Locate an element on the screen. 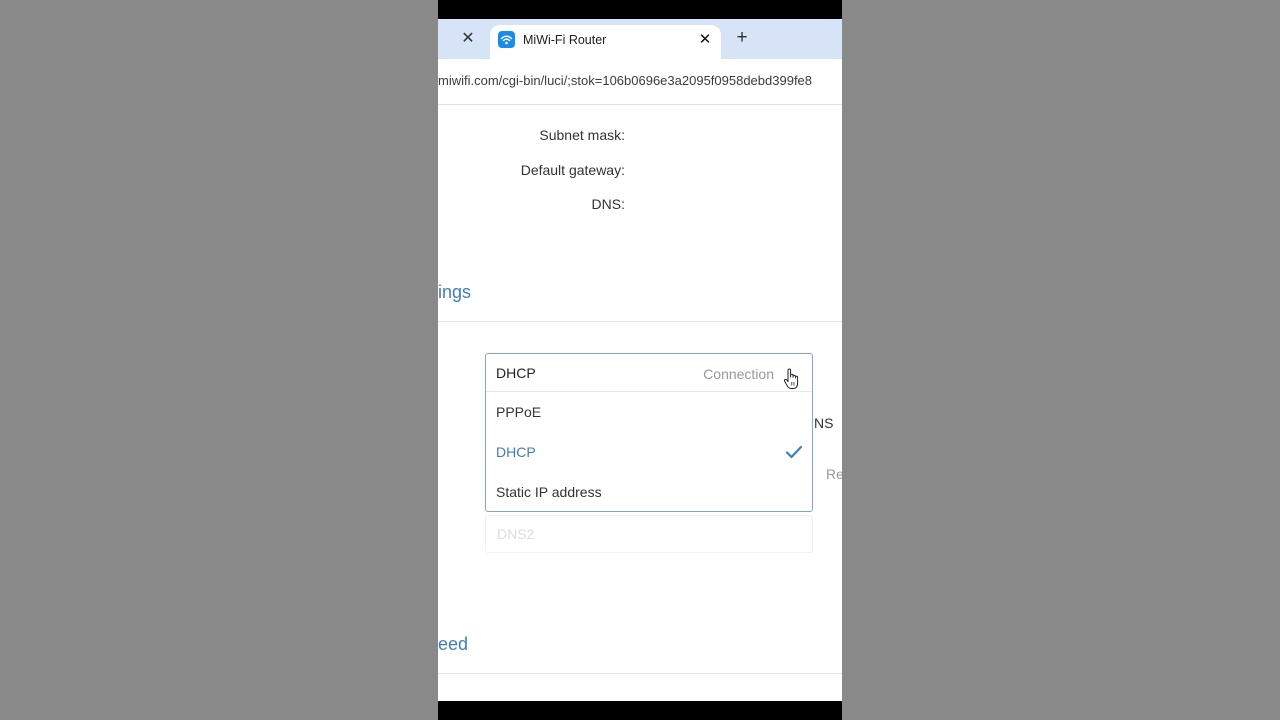 The width and height of the screenshot is (1280, 720). previous-tab-close-icon: ✕ is located at coordinates (468, 39).